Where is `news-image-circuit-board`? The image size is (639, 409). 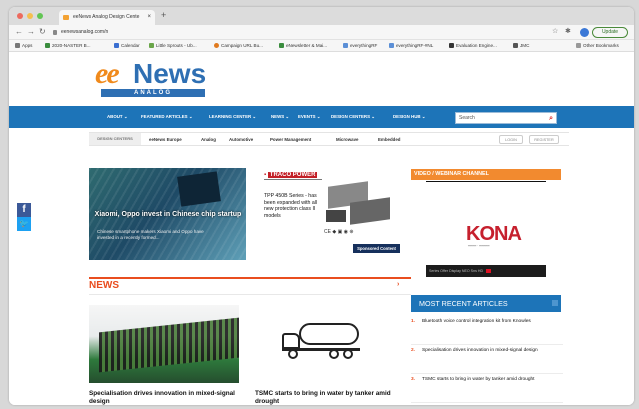
news-image-circuit-board is located at coordinates (164, 344).